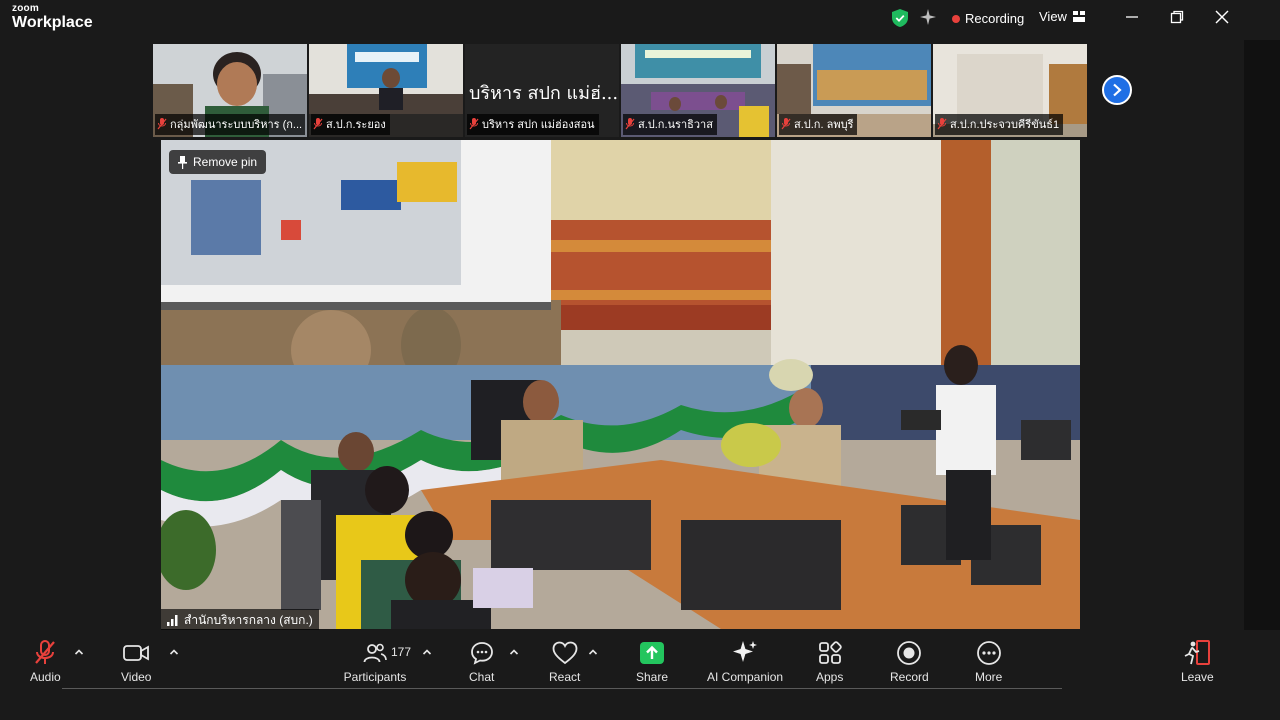 This screenshot has height=720, width=1280. Describe the element at coordinates (652, 653) in the screenshot. I see `share-screen-icon` at that location.